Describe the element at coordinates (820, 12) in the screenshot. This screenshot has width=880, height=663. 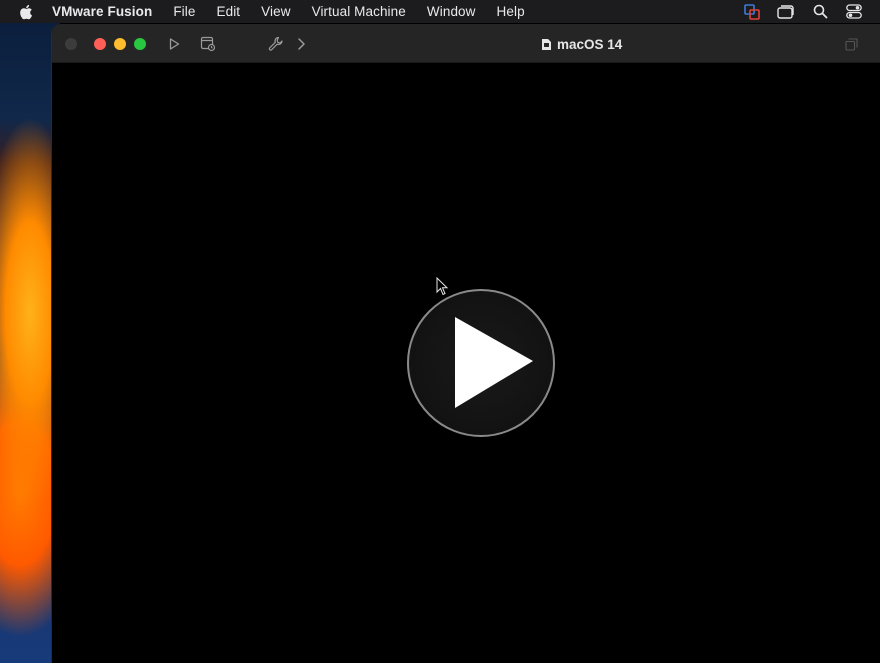
I see `search-icon` at that location.